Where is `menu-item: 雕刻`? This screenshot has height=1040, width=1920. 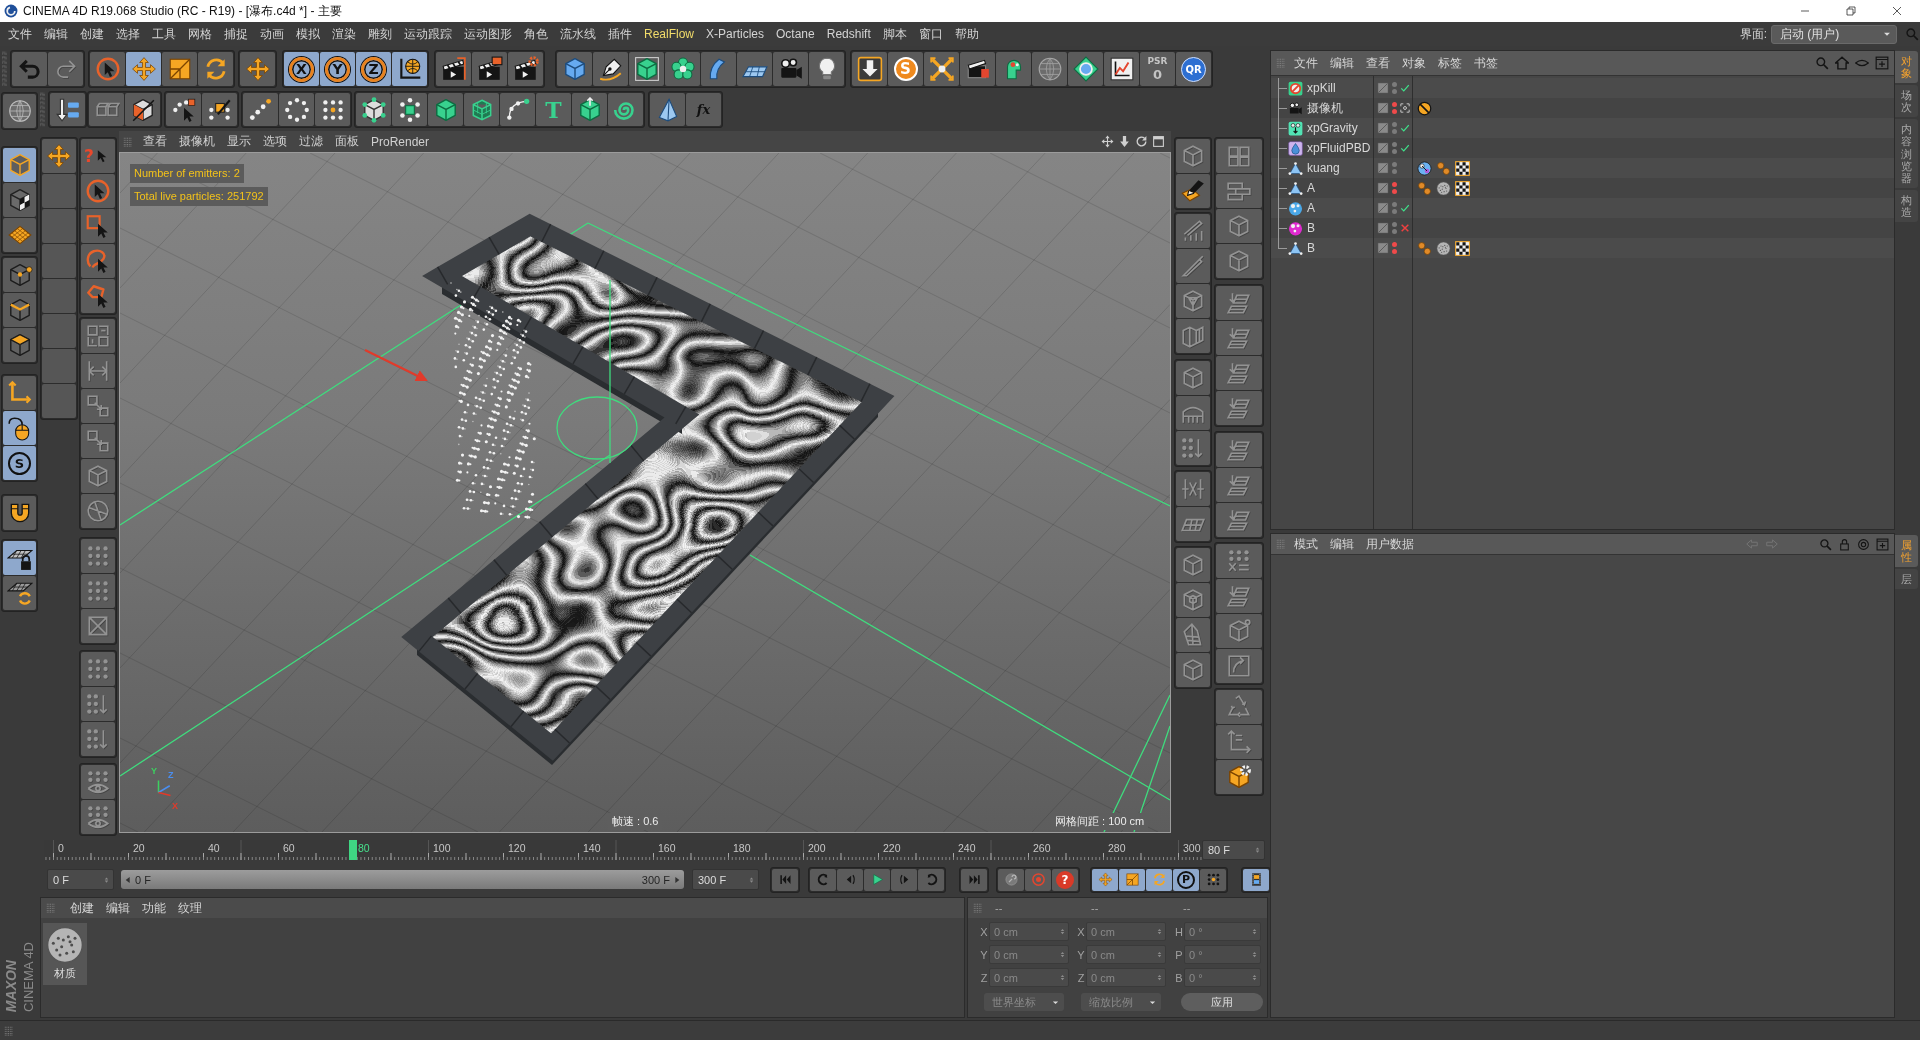 menu-item: 雕刻 is located at coordinates (380, 34).